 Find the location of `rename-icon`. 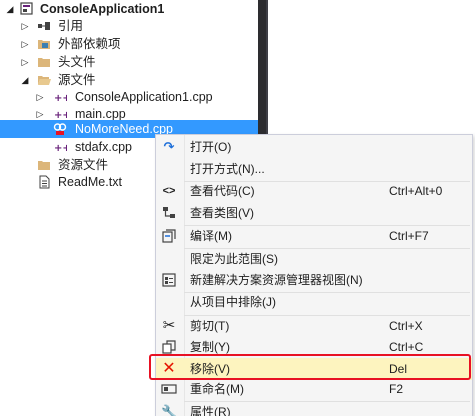

rename-icon is located at coordinates (169, 389).